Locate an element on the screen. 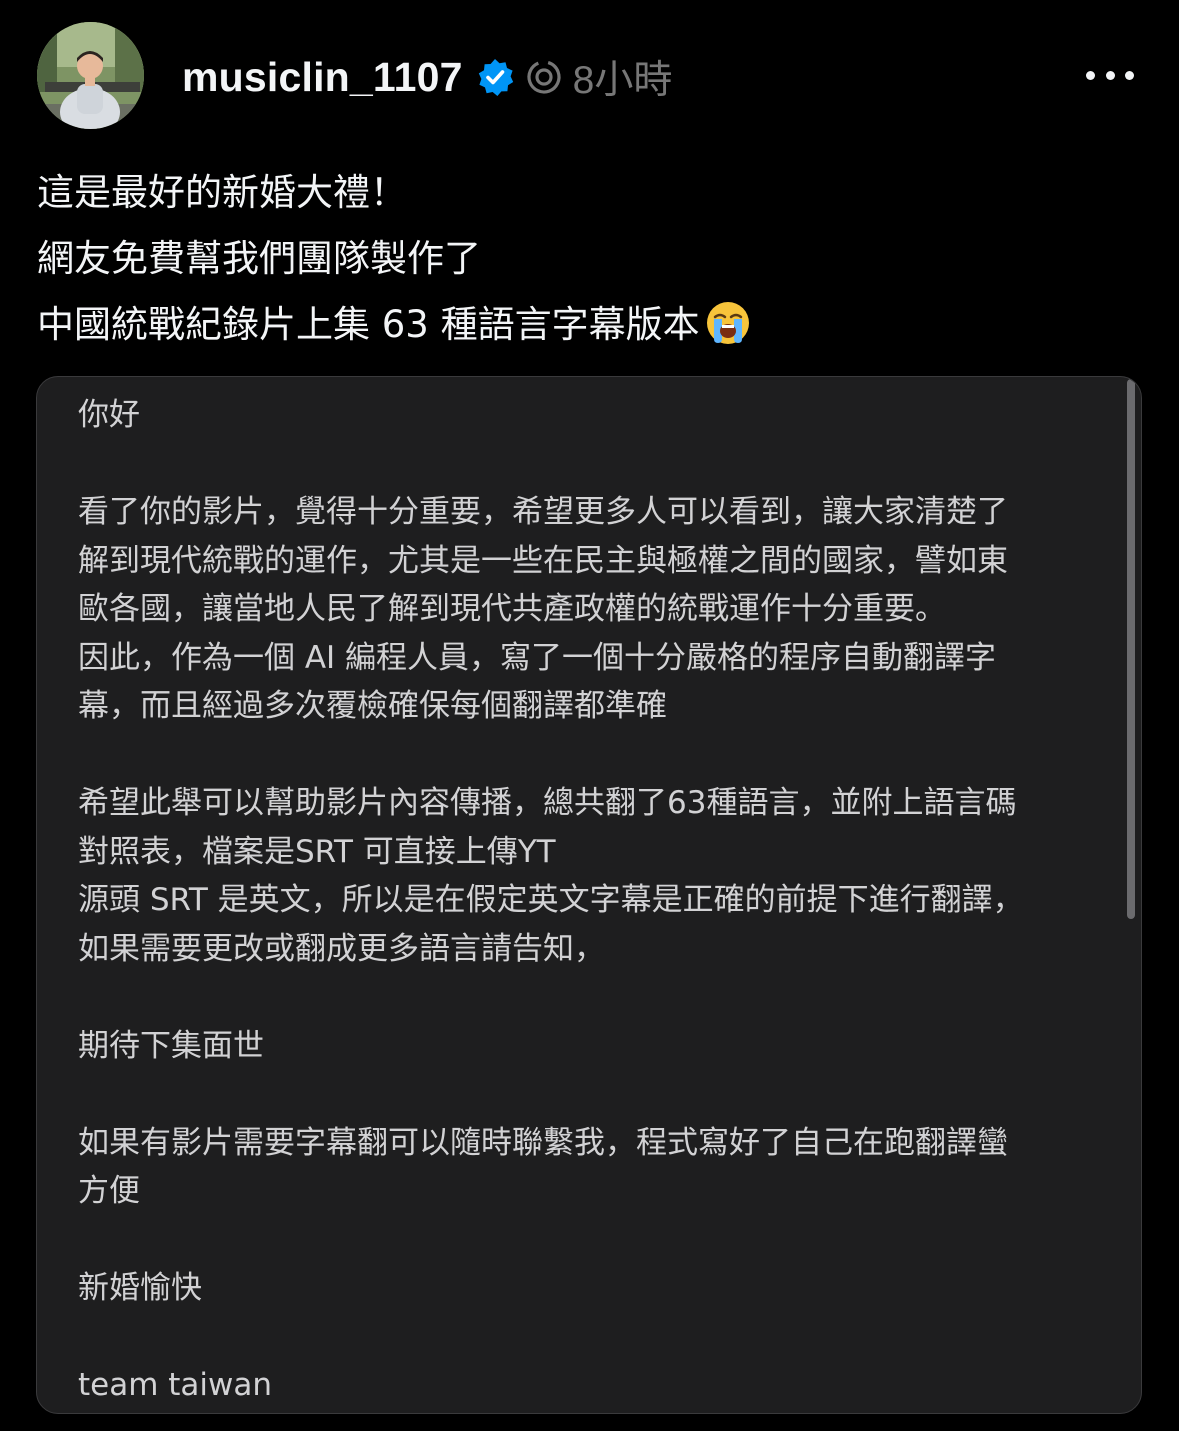 The width and height of the screenshot is (1179, 1431). letter-line: 歐各國，讓當地人民了解到現代共產政權的統戰運作十分重要。 is located at coordinates (512, 609).